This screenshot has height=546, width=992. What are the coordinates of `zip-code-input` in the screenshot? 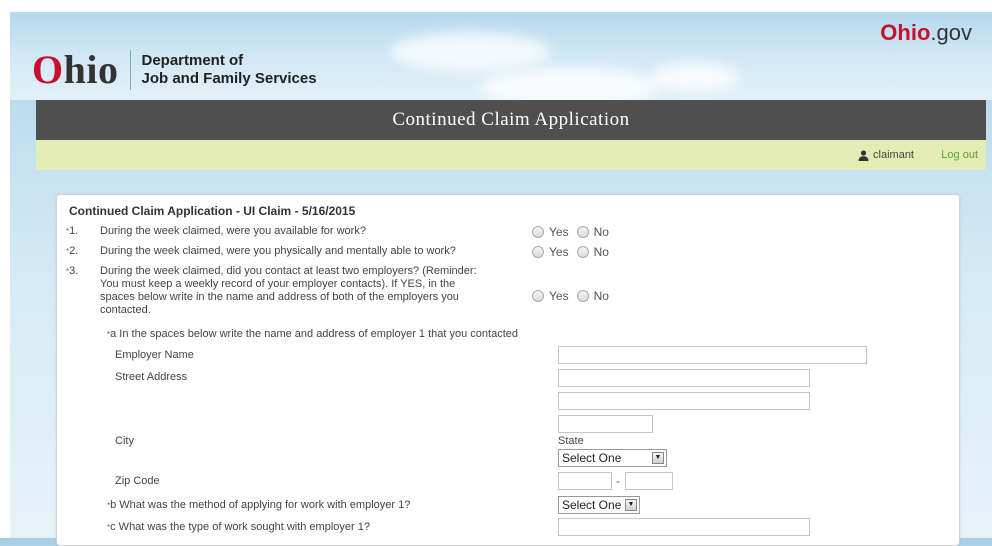 It's located at (585, 481).